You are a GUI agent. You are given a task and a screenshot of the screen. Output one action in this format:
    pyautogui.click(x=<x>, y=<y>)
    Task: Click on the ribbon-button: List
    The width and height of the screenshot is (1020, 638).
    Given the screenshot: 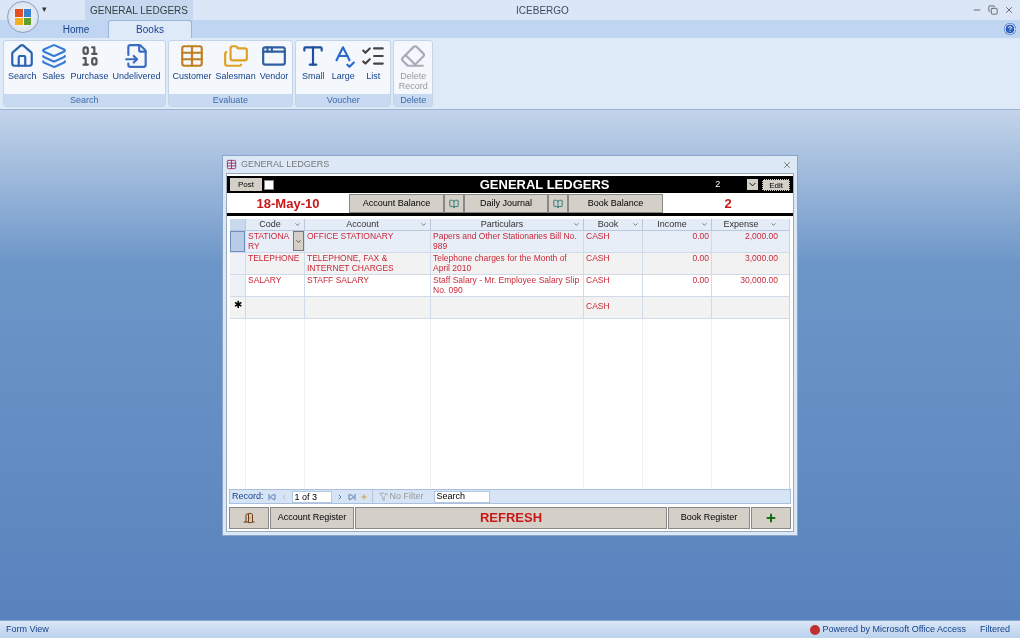 What is the action you would take?
    pyautogui.click(x=373, y=62)
    